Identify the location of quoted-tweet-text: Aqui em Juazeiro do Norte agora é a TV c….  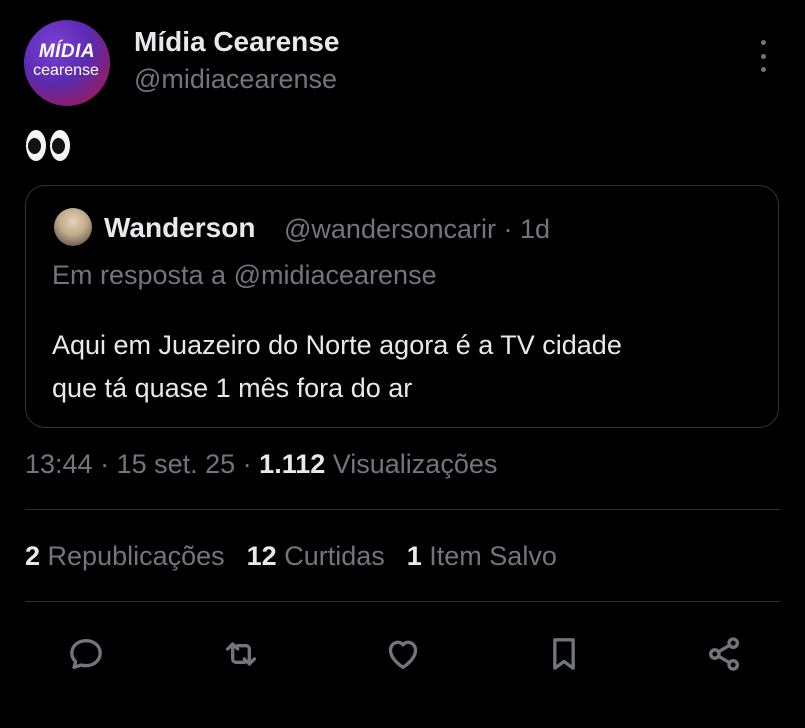
(402, 367).